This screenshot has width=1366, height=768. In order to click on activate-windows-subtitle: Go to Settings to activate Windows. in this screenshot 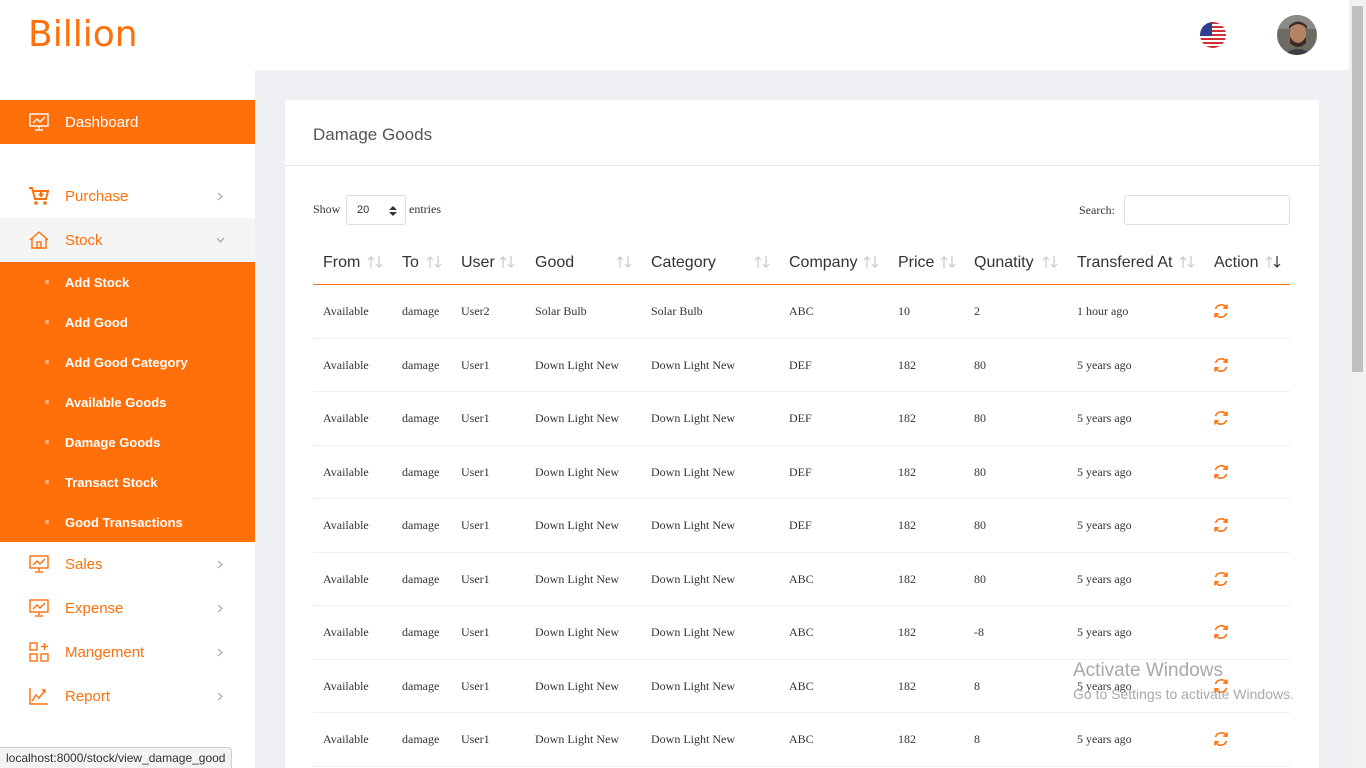, I will do `click(1183, 694)`.